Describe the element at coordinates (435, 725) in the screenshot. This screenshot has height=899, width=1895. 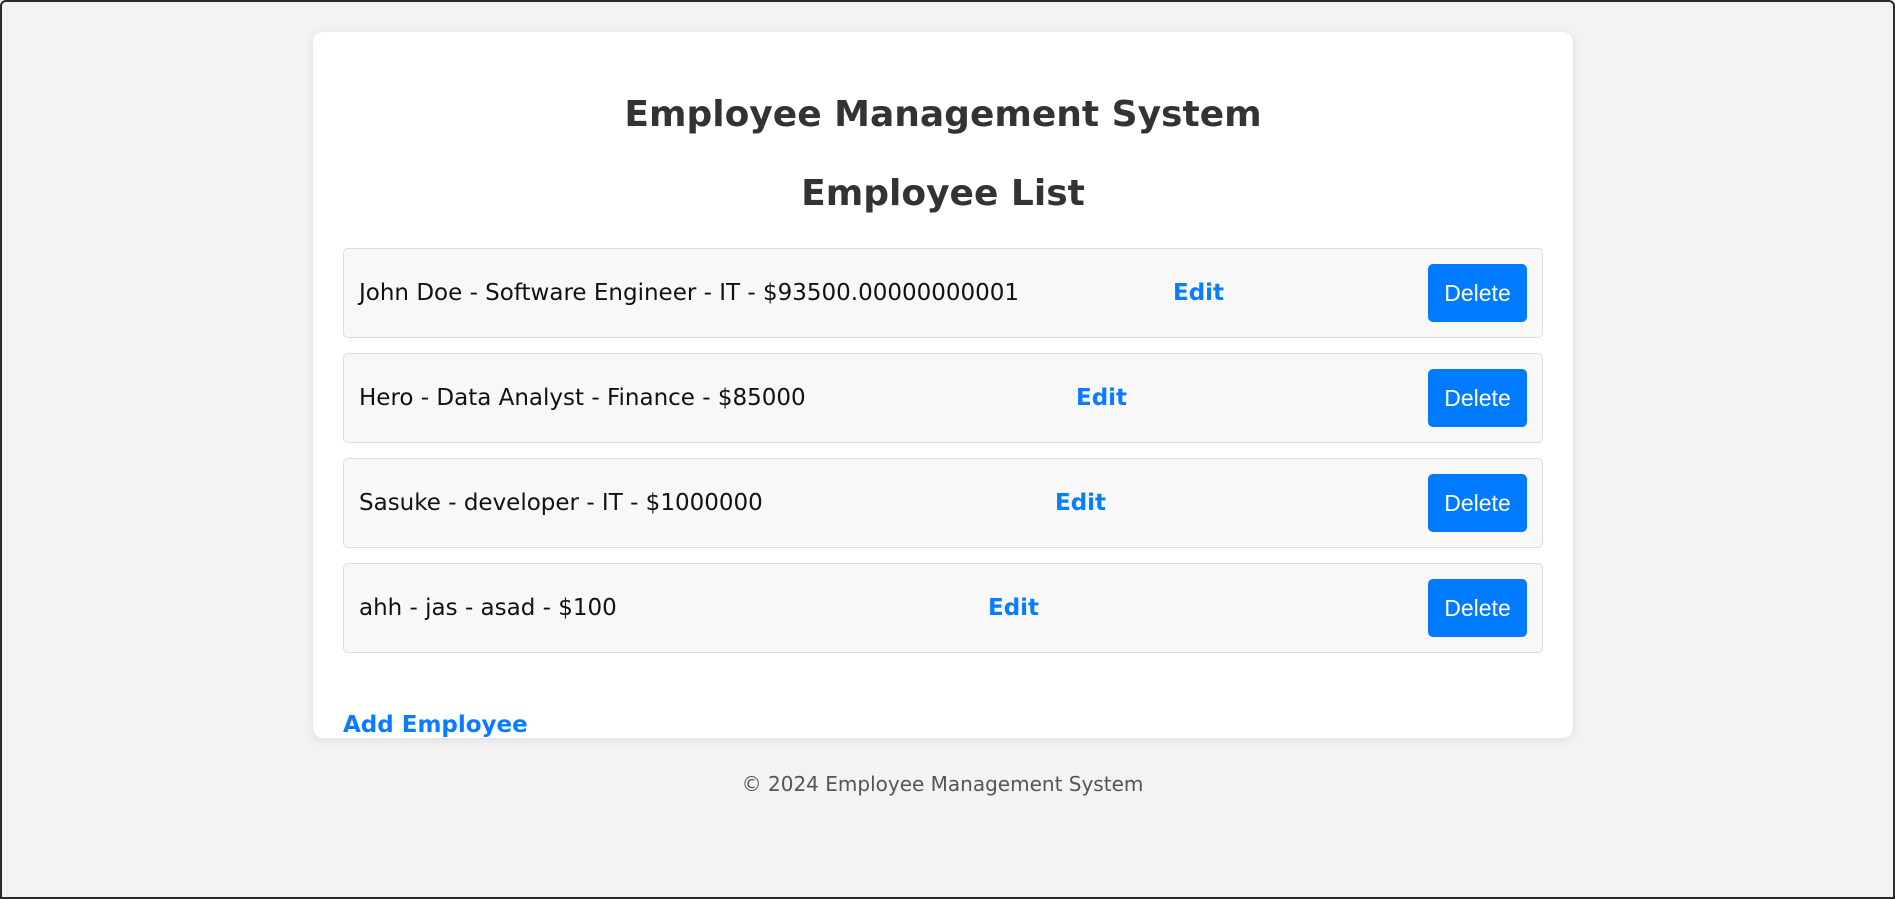
I see `add-employee-link: Add Employee` at that location.